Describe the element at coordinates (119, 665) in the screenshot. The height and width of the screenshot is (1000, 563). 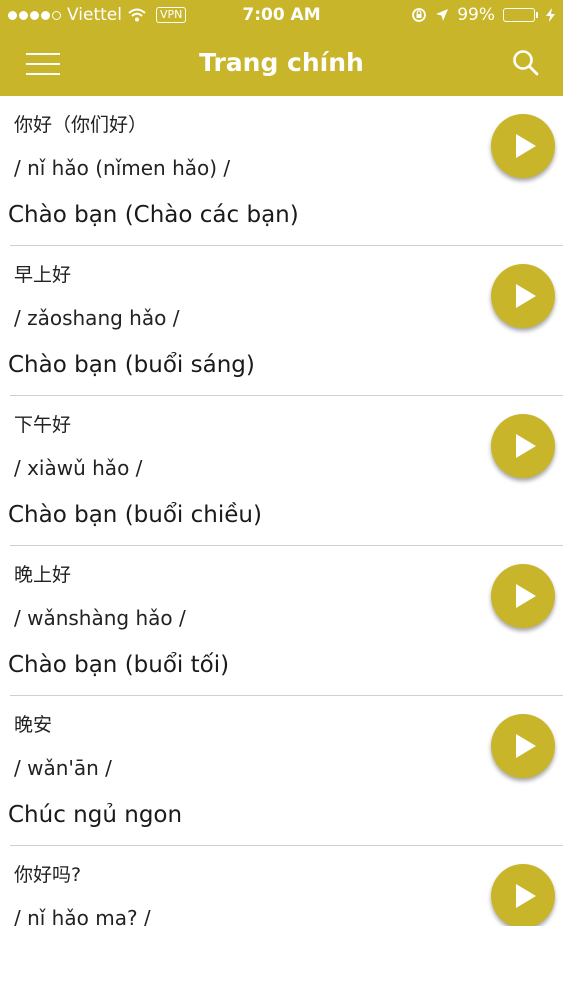
I see `phrase-meaning: Chào bạn (buổi tối)` at that location.